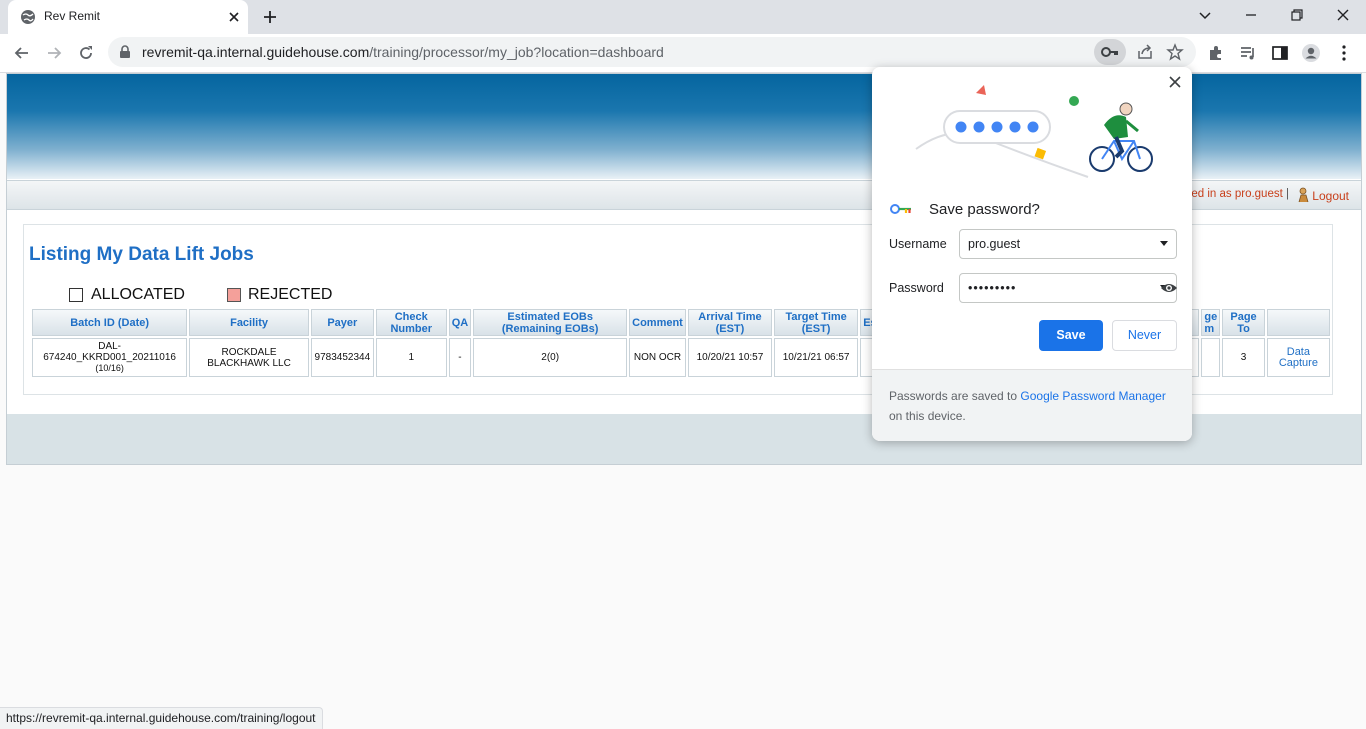 The image size is (1366, 729). What do you see at coordinates (1211, 322) in the screenshot?
I see `col-page-from-partial: ge m` at bounding box center [1211, 322].